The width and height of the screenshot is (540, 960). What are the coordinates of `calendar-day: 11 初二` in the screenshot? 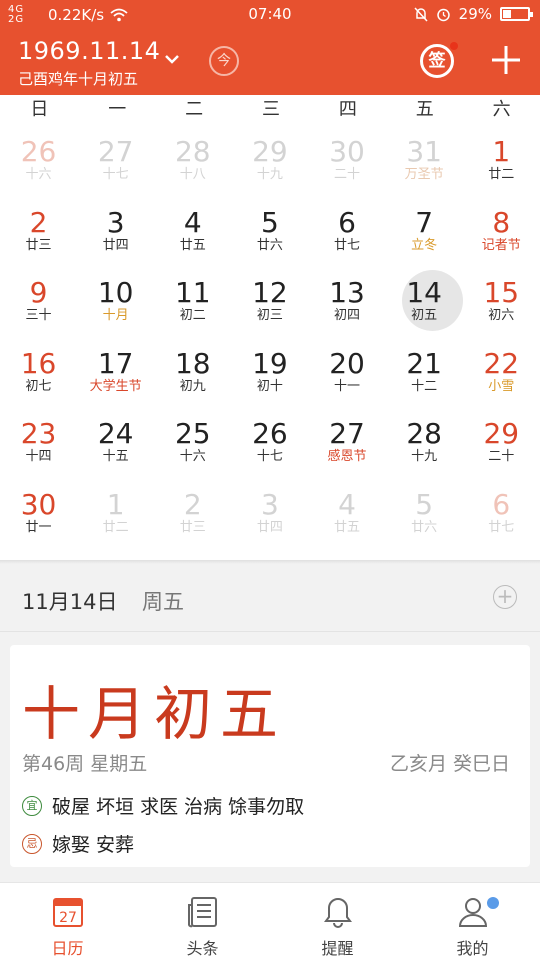 It's located at (192, 301).